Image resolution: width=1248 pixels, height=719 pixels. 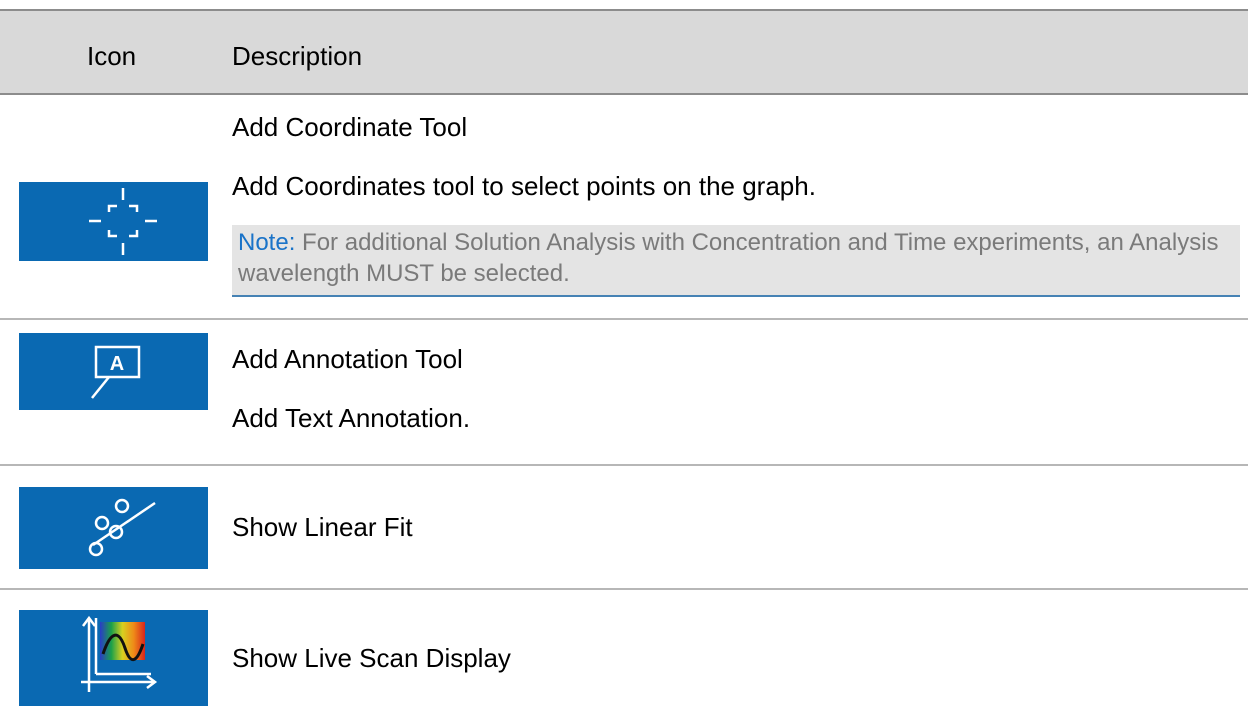 I want to click on live-scan-spectrum-icon, so click(x=113, y=658).